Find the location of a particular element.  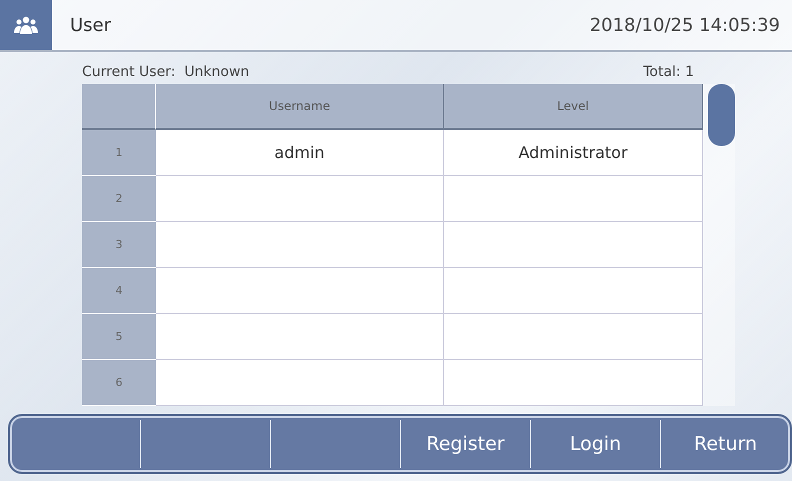

date-time: 2018/10/25 14:05:39 is located at coordinates (685, 25).